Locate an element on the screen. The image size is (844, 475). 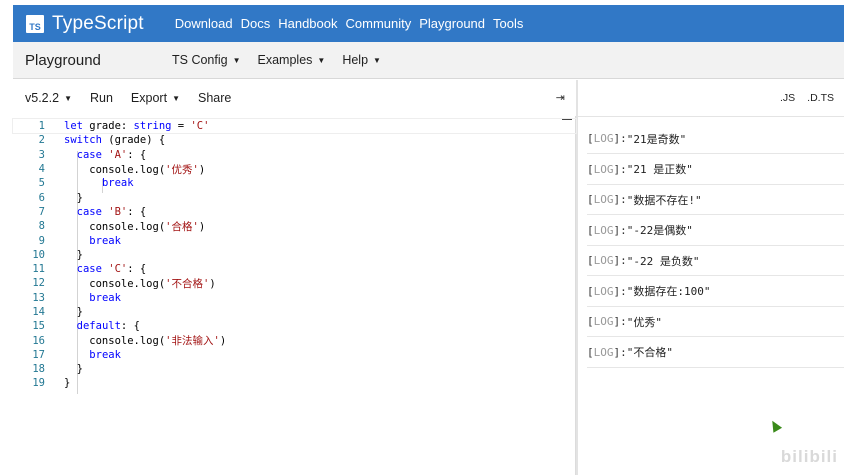
version-label: v5.2.2 is located at coordinates (42, 98).